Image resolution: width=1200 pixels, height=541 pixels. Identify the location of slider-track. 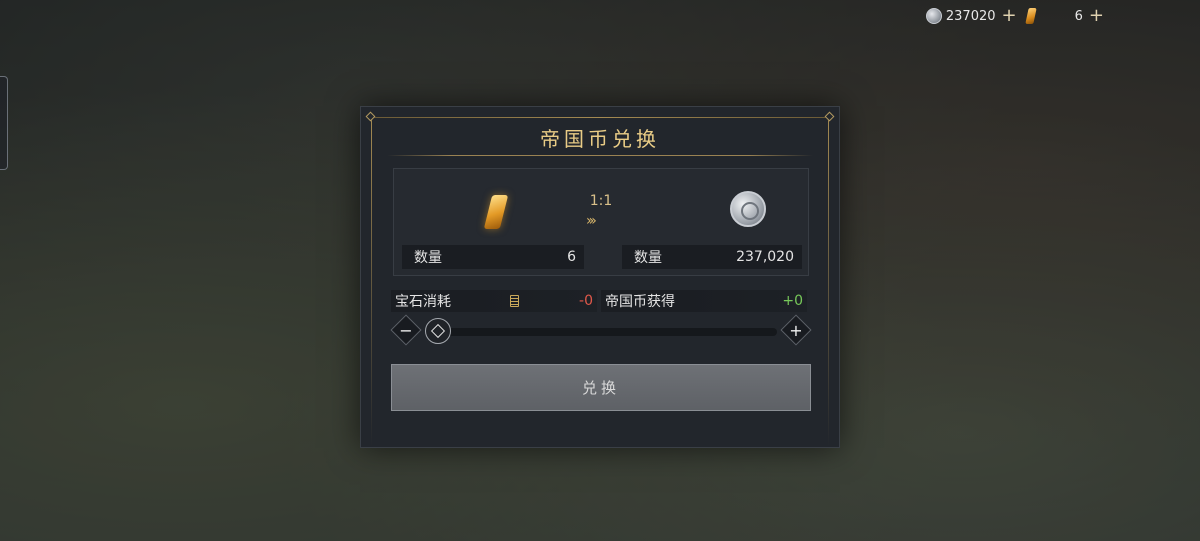
(604, 332).